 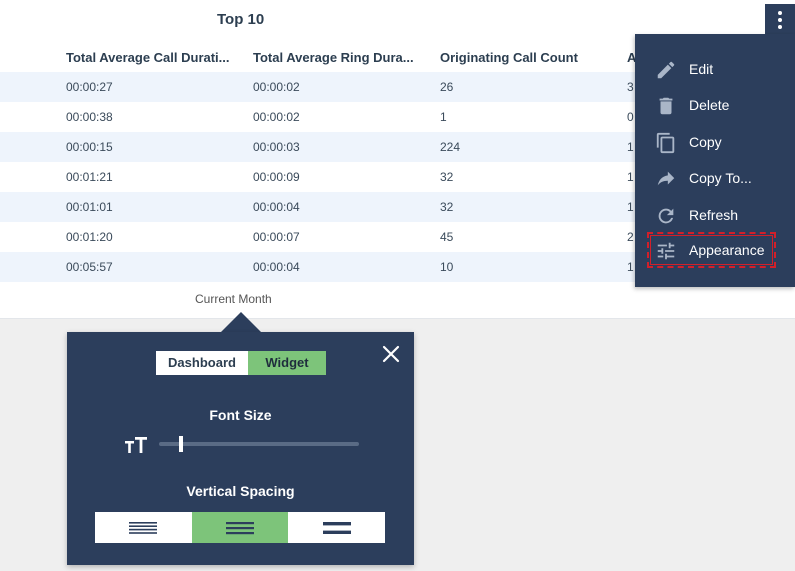 What do you see at coordinates (666, 216) in the screenshot?
I see `refresh-icon` at bounding box center [666, 216].